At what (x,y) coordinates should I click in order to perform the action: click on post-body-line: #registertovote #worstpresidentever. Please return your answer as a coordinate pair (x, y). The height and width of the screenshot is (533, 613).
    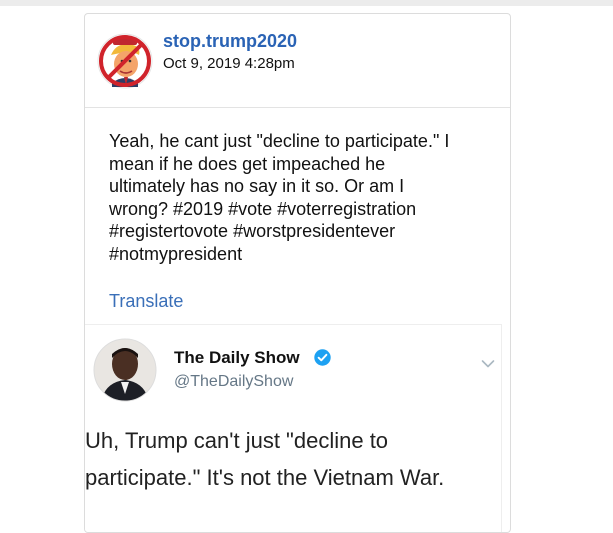
    Looking at the image, I should click on (252, 231).